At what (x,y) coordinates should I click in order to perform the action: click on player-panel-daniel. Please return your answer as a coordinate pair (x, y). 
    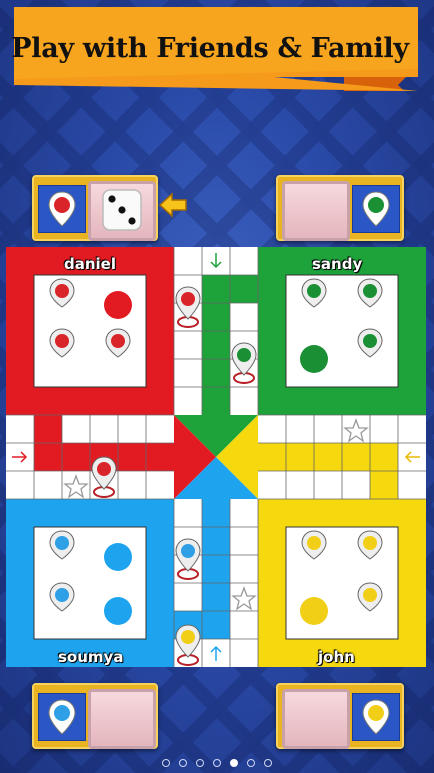
    Looking at the image, I should click on (95, 208).